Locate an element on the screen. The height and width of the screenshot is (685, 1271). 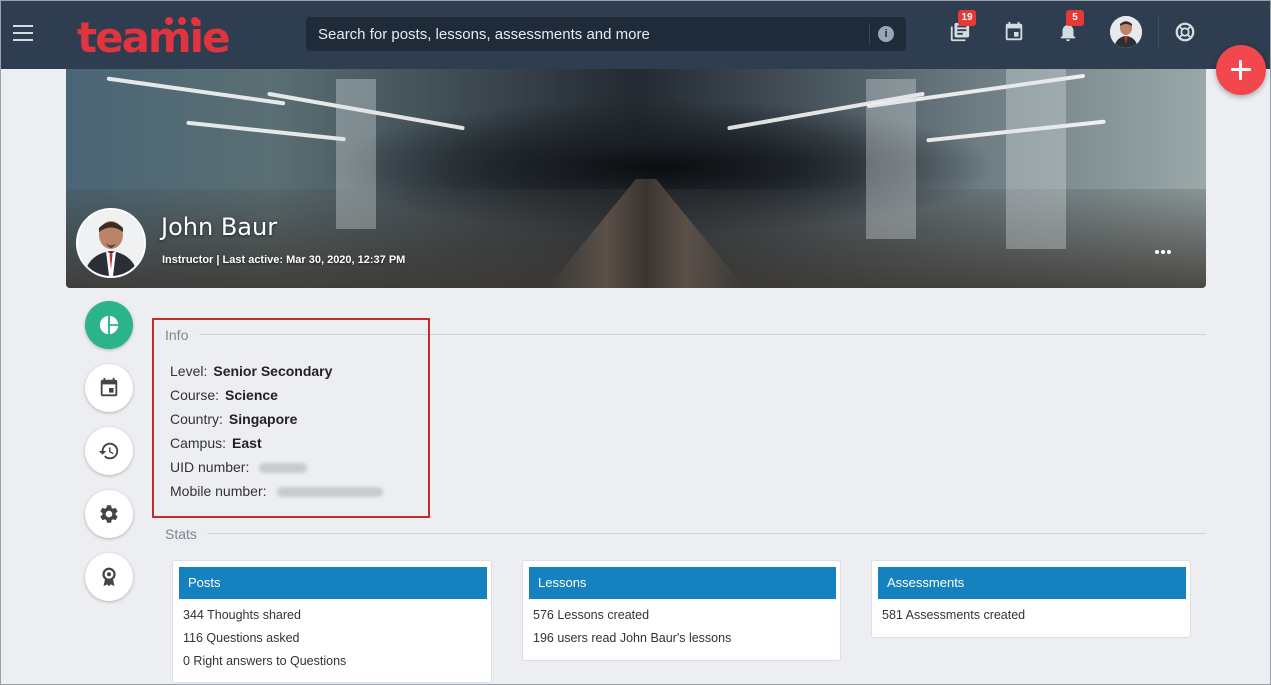
menu-icon is located at coordinates (23, 33).